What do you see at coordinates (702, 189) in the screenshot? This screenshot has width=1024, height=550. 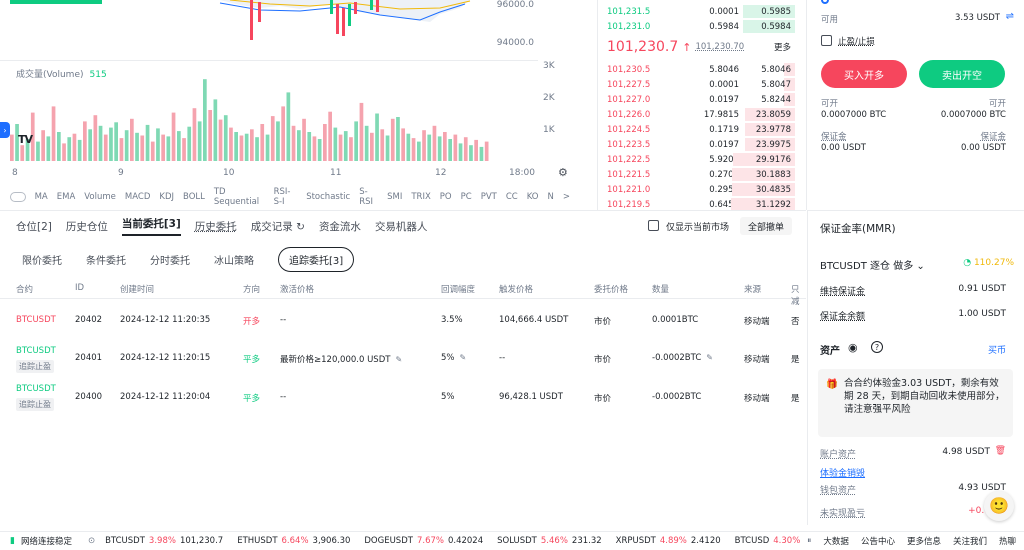 I see `orderbook-ask-row: 101,221.0 0.2952 30.4835` at bounding box center [702, 189].